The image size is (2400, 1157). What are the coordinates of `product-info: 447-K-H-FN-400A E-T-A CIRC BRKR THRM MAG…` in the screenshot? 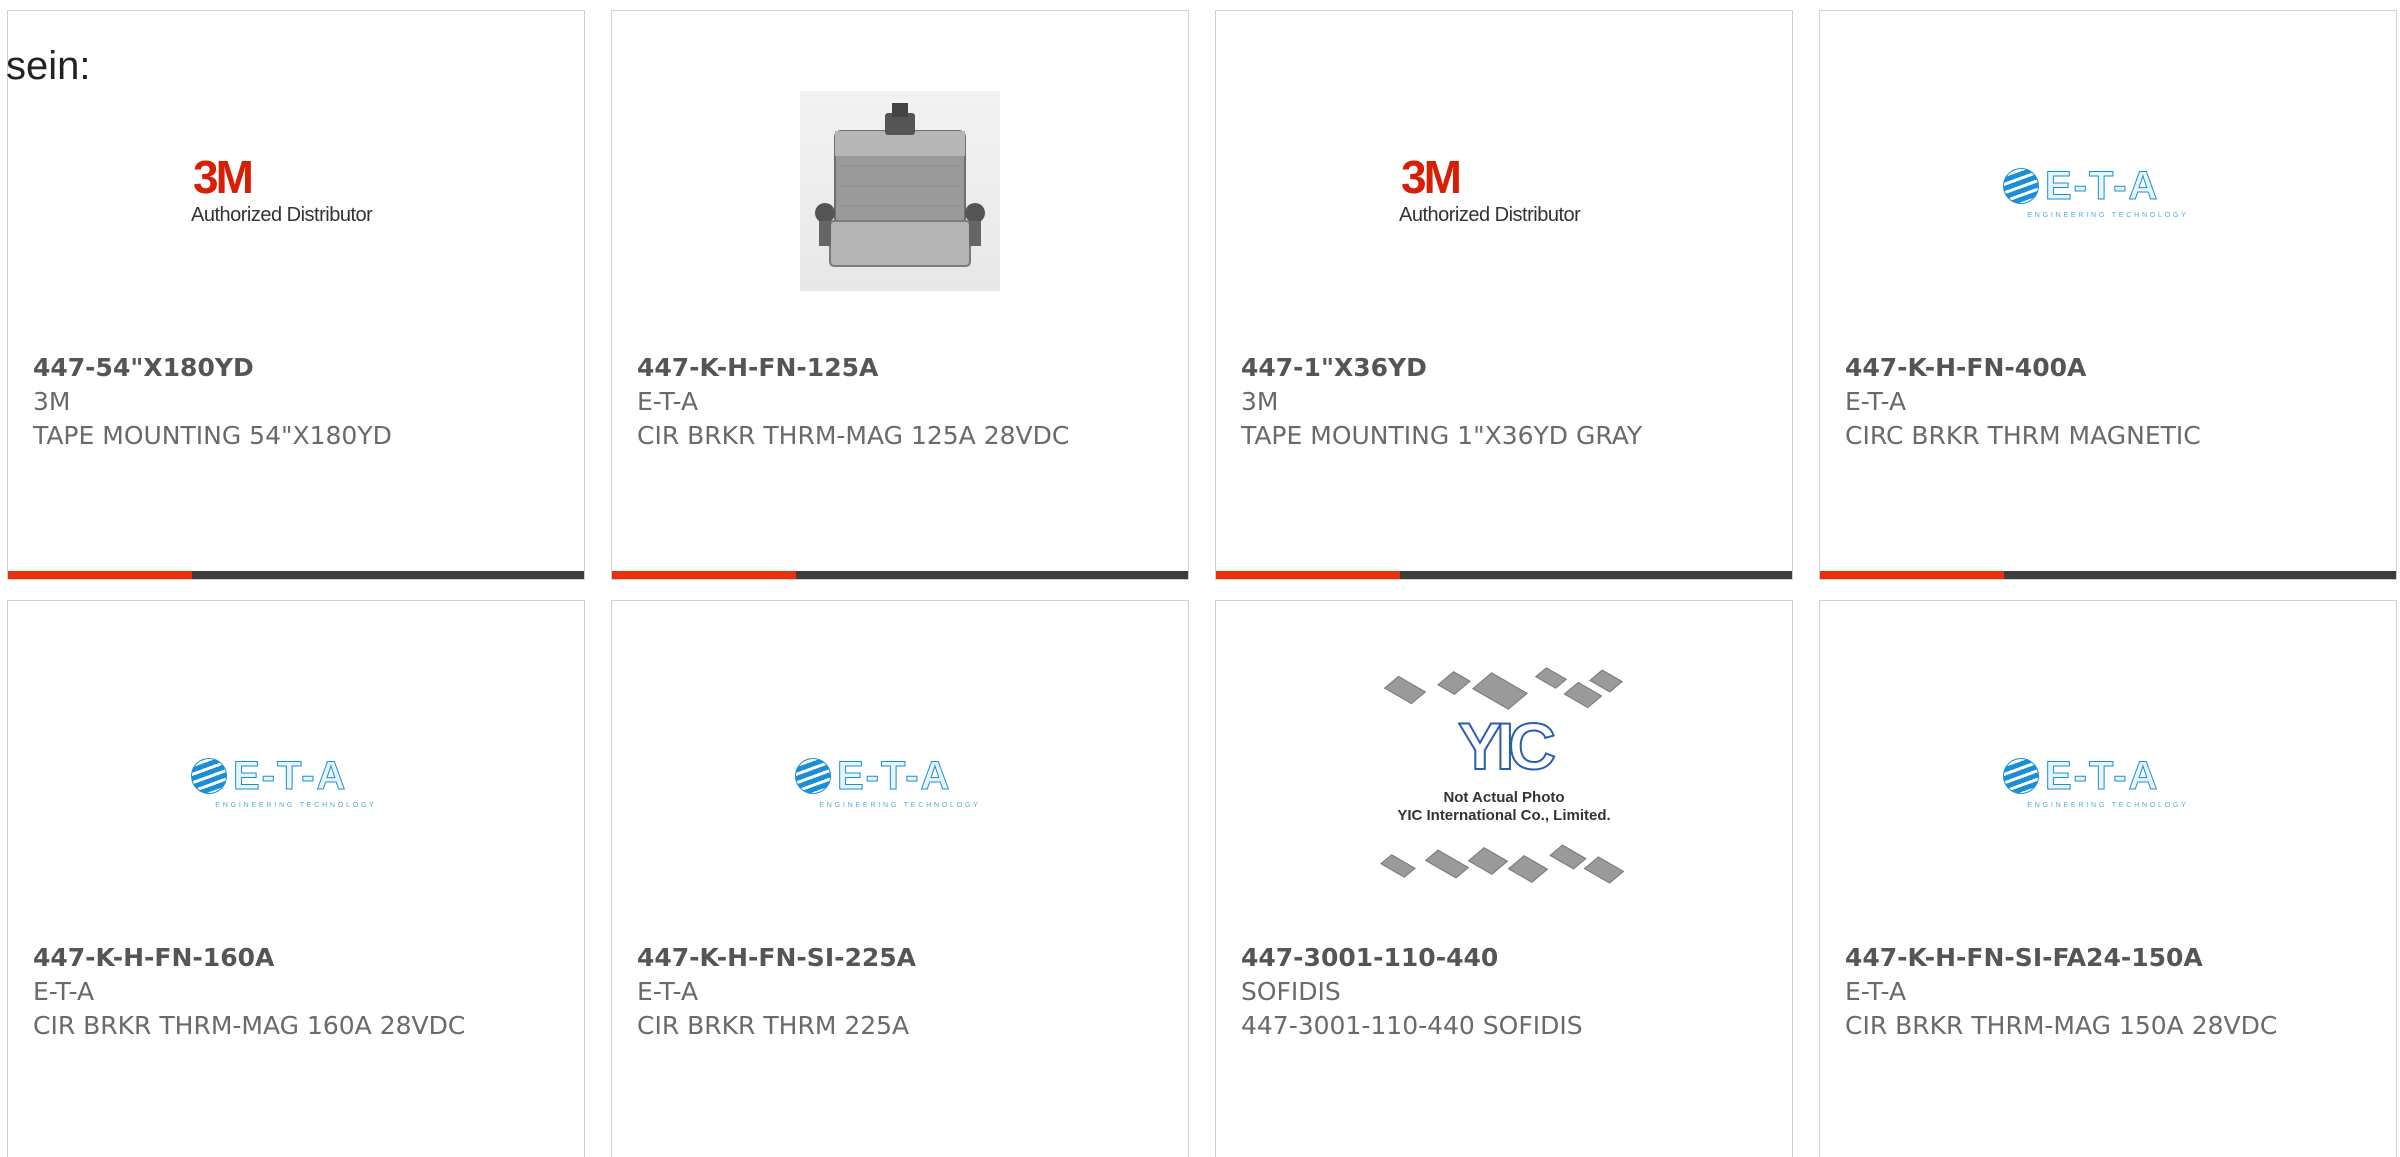 It's located at (2110, 402).